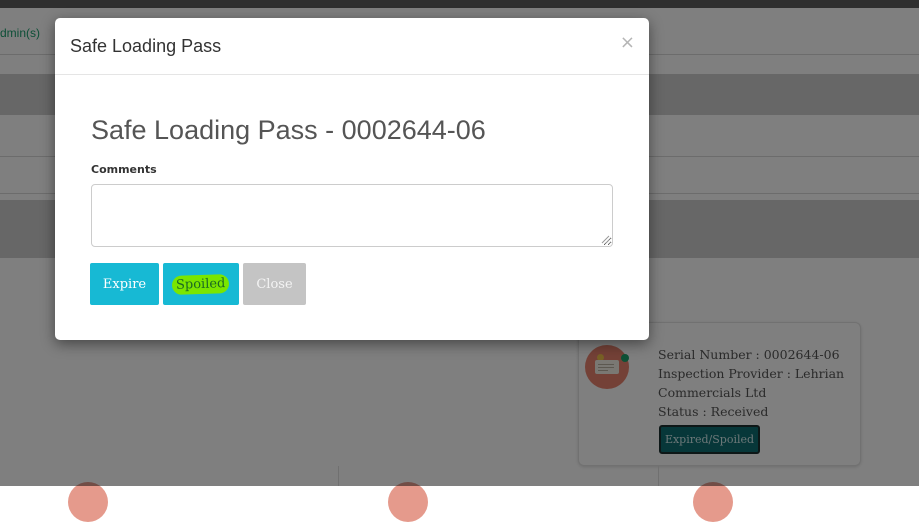  Describe the element at coordinates (124, 284) in the screenshot. I see `expire-button: Expire` at that location.